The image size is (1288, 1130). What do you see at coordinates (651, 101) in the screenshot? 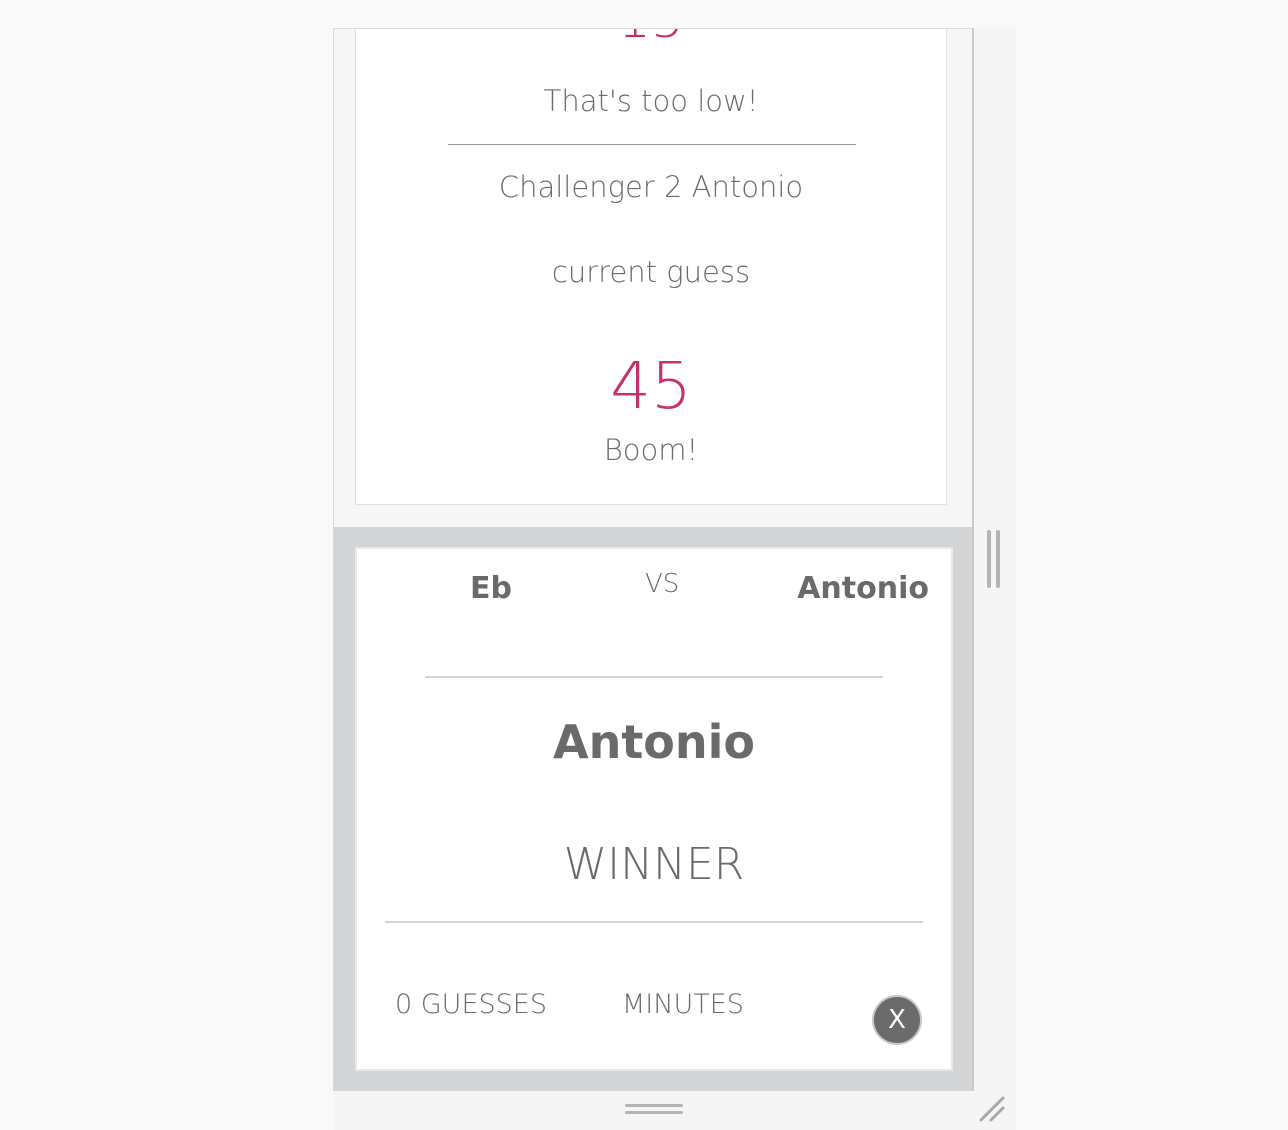
I see `previous-guess-feedback: That's too low!` at bounding box center [651, 101].